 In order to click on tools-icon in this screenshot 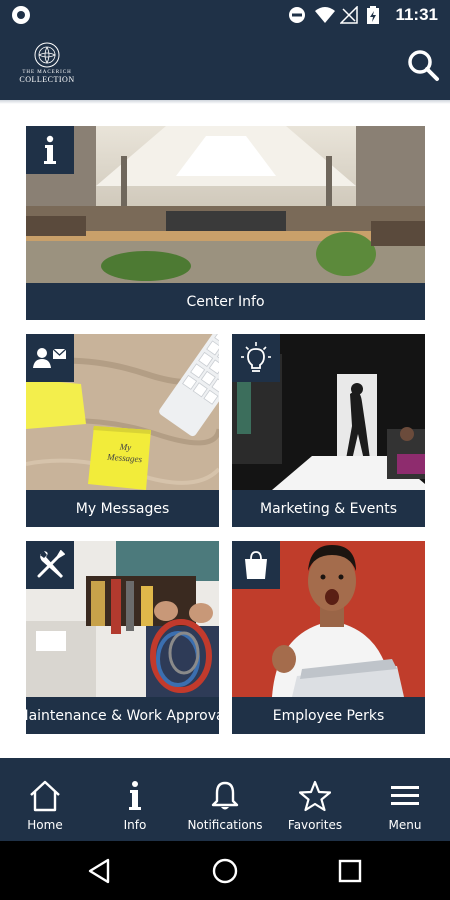, I will do `click(51, 564)`.